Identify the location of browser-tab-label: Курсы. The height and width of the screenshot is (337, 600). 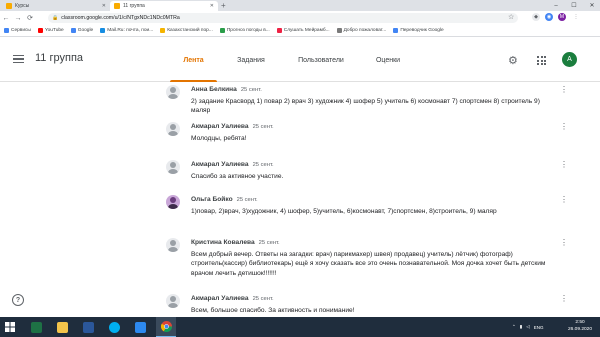
(22, 6).